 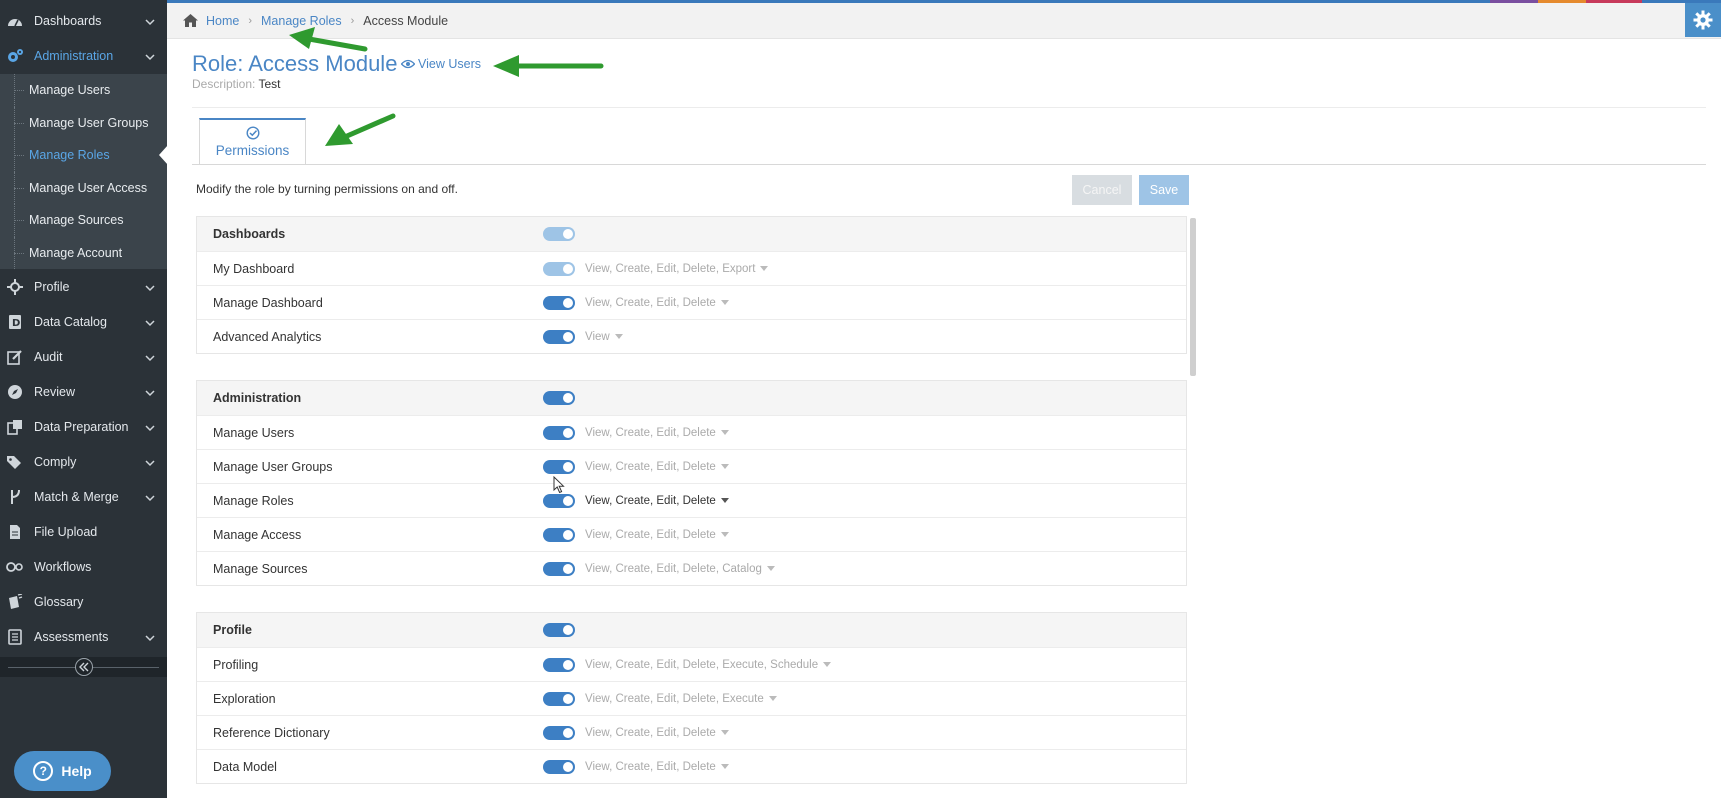 What do you see at coordinates (83, 123) in the screenshot?
I see `sidebar-subitem-manage-user-groups: Manage User Groups` at bounding box center [83, 123].